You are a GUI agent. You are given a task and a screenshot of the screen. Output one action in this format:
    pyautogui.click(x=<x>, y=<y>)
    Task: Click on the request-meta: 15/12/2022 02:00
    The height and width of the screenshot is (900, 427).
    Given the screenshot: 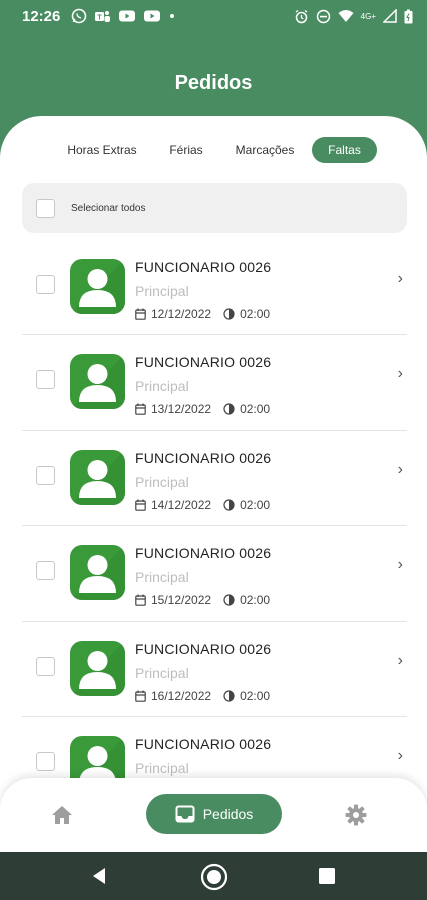 What is the action you would take?
    pyautogui.click(x=202, y=600)
    